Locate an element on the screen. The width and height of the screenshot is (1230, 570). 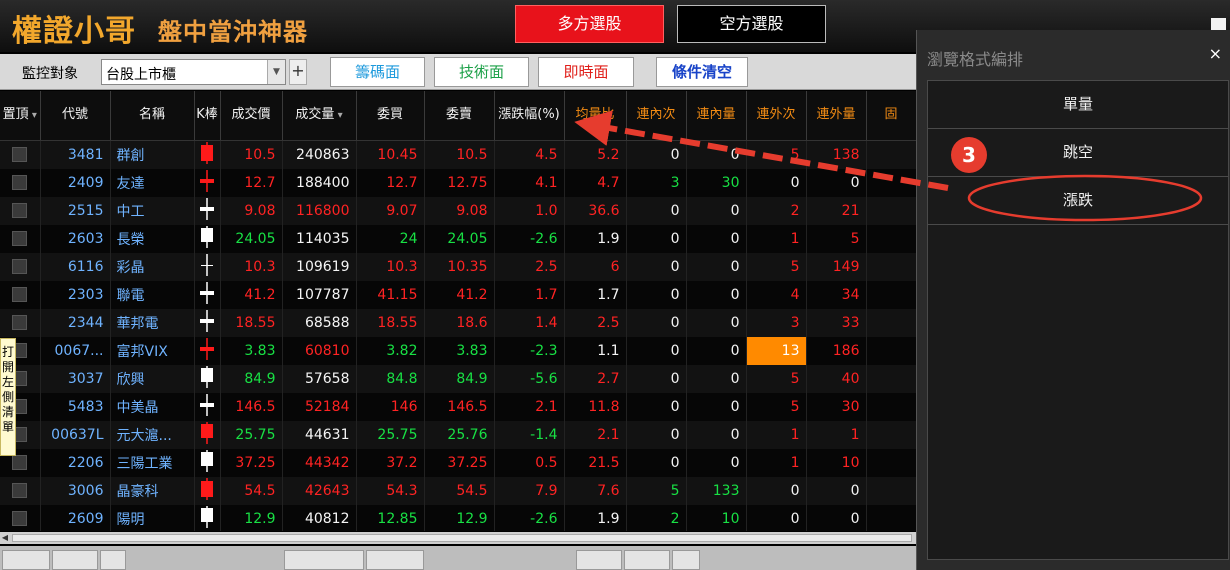
stock-code: 2206 is located at coordinates (75, 462).